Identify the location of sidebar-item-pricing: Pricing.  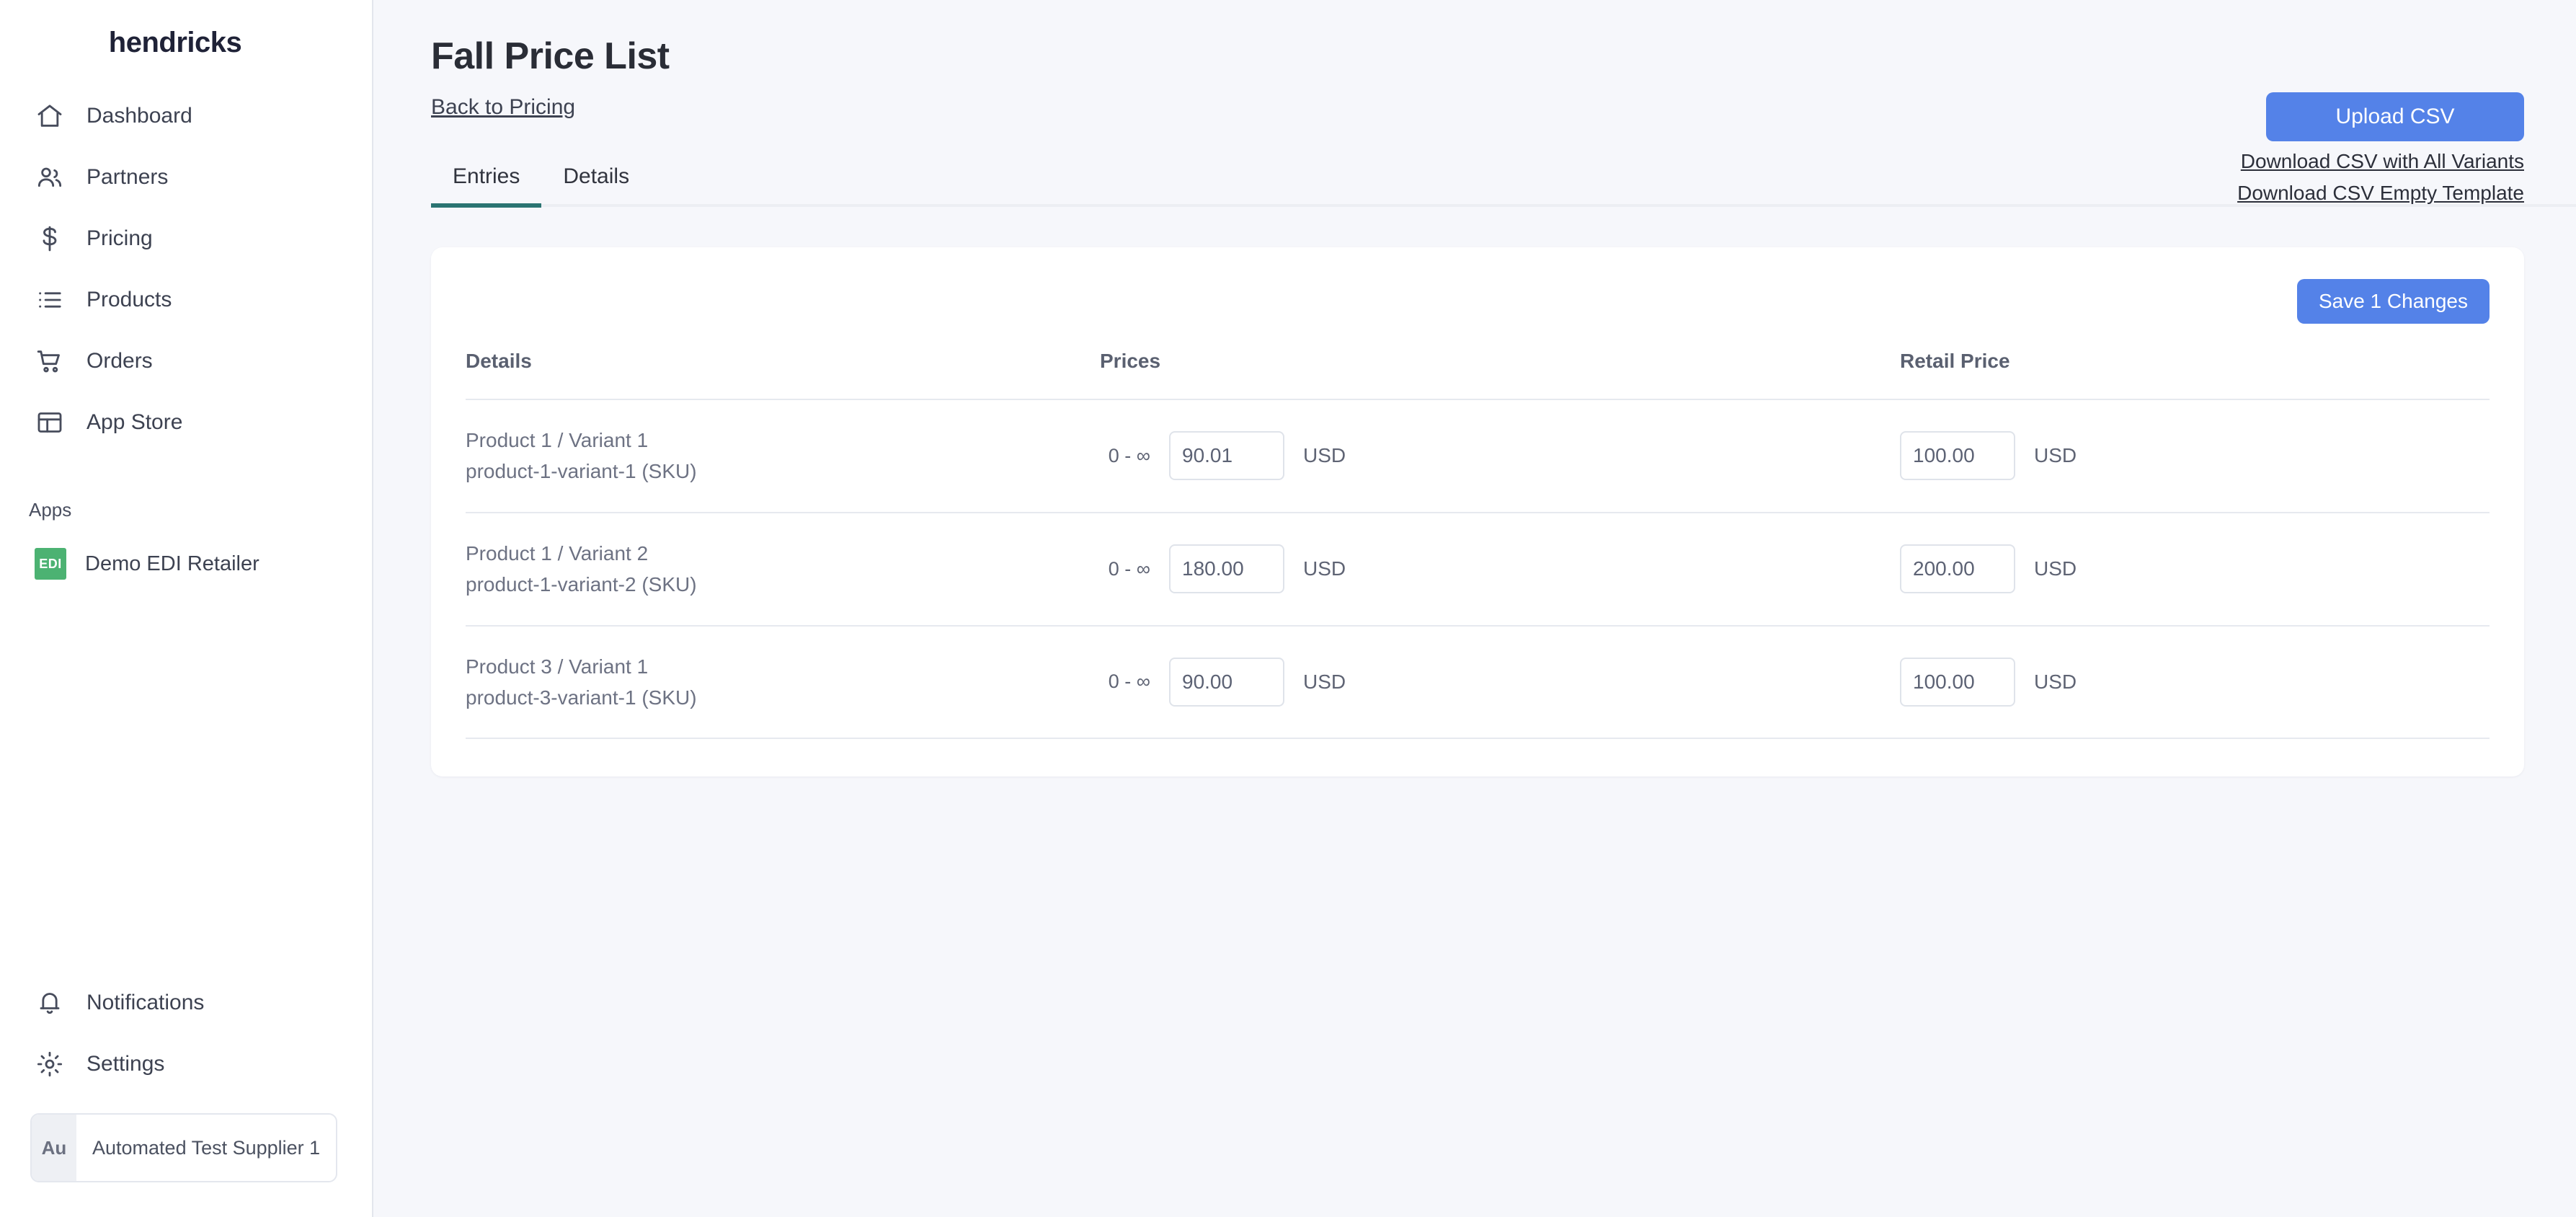
(186, 239).